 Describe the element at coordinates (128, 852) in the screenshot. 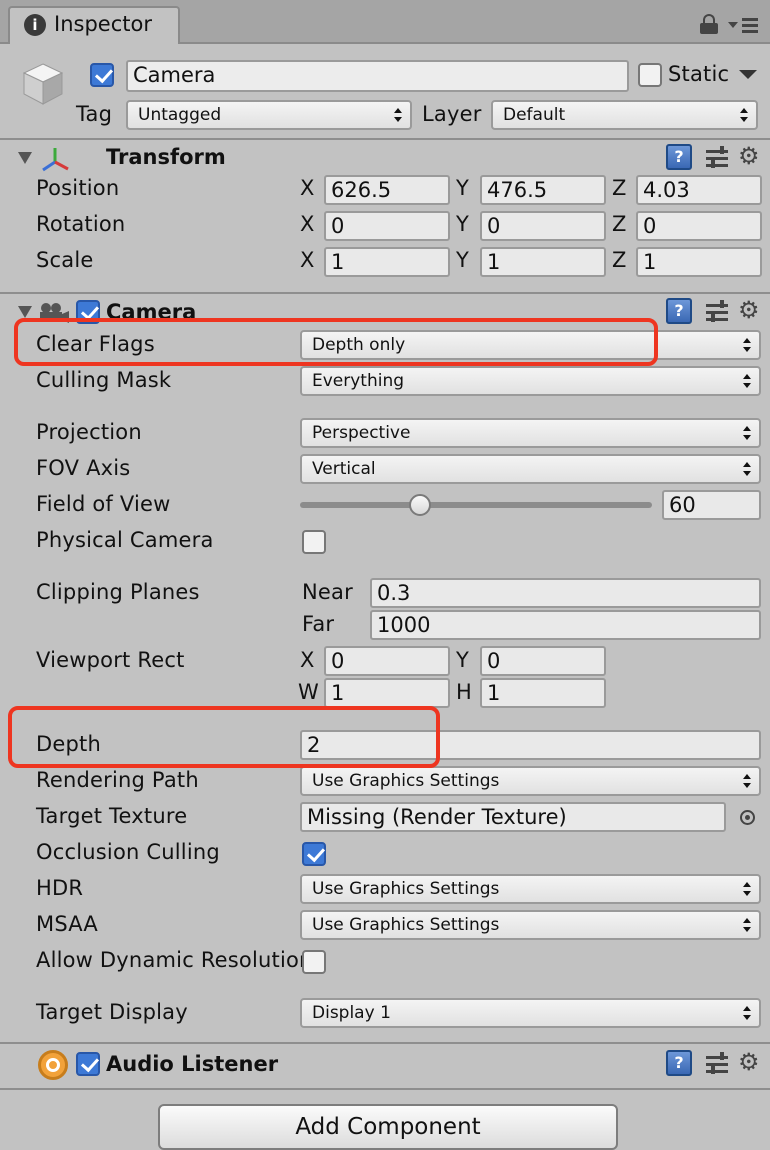

I see `occlusion-culling-label: Occlusion Culling` at that location.